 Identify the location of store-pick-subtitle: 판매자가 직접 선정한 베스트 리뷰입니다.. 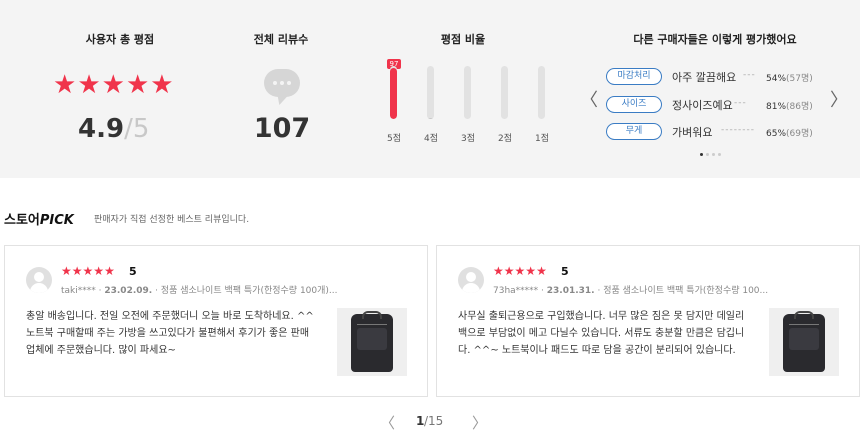
(172, 220).